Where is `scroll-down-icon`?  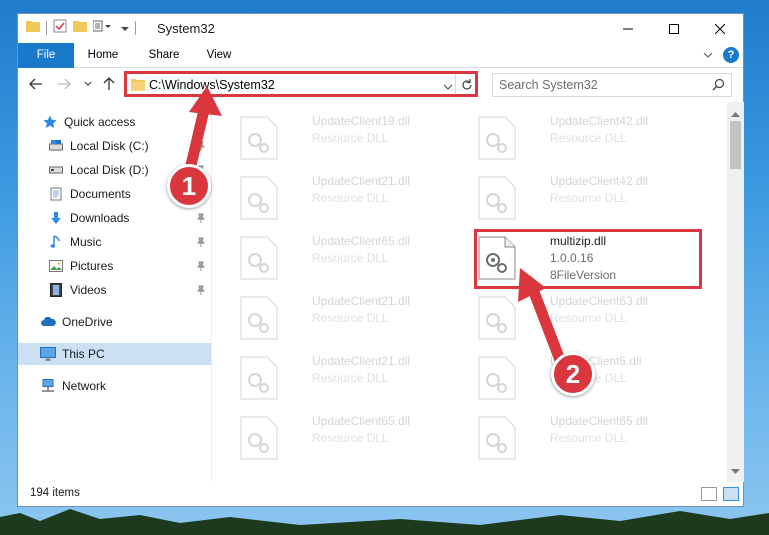
scroll-down-icon is located at coordinates (735, 471).